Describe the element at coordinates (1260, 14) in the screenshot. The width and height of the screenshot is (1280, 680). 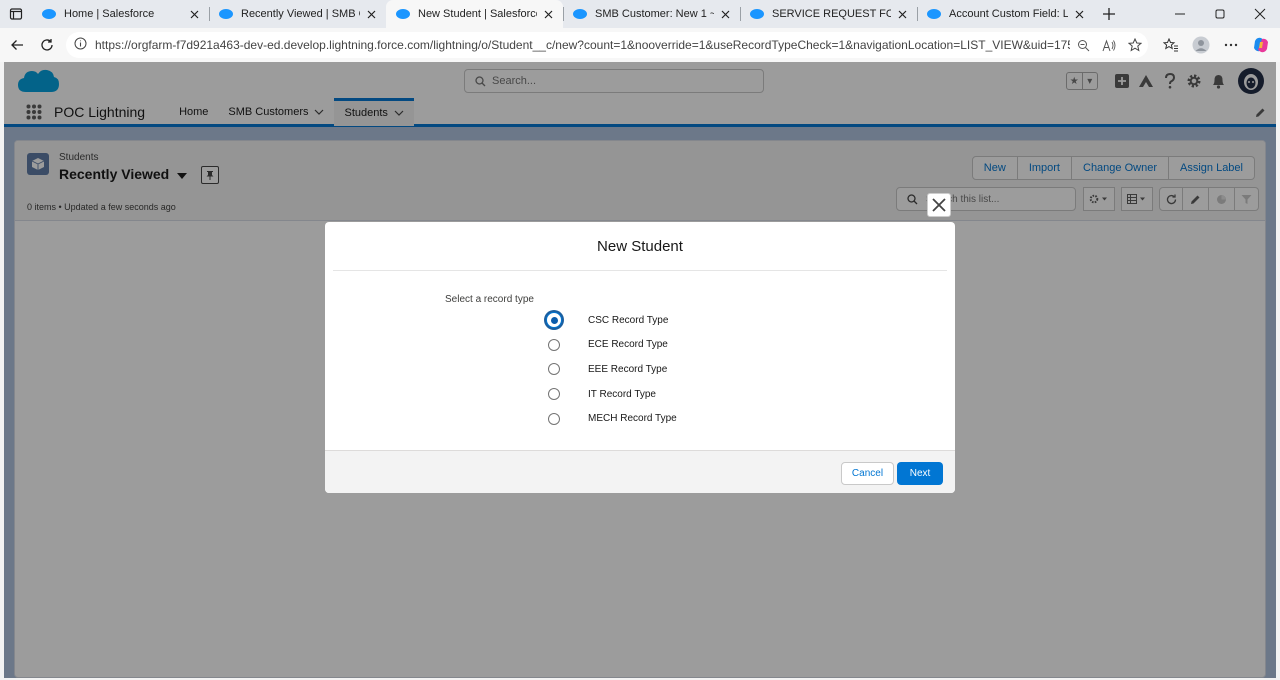
I see `close-window-icon` at that location.